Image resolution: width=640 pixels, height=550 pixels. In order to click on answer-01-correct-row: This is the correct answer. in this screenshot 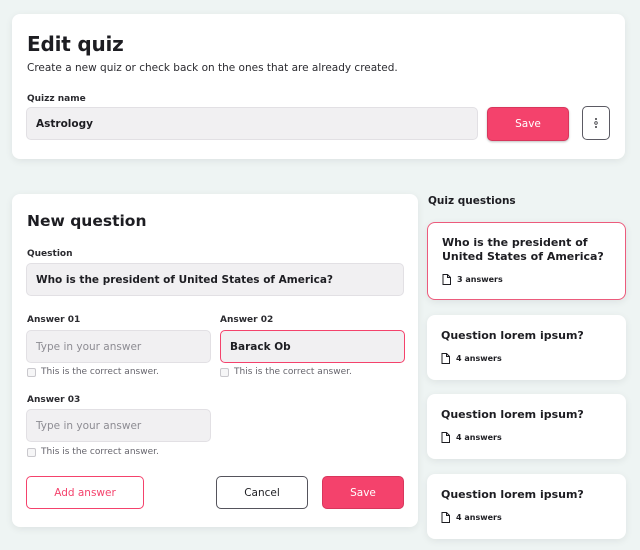, I will do `click(93, 372)`.